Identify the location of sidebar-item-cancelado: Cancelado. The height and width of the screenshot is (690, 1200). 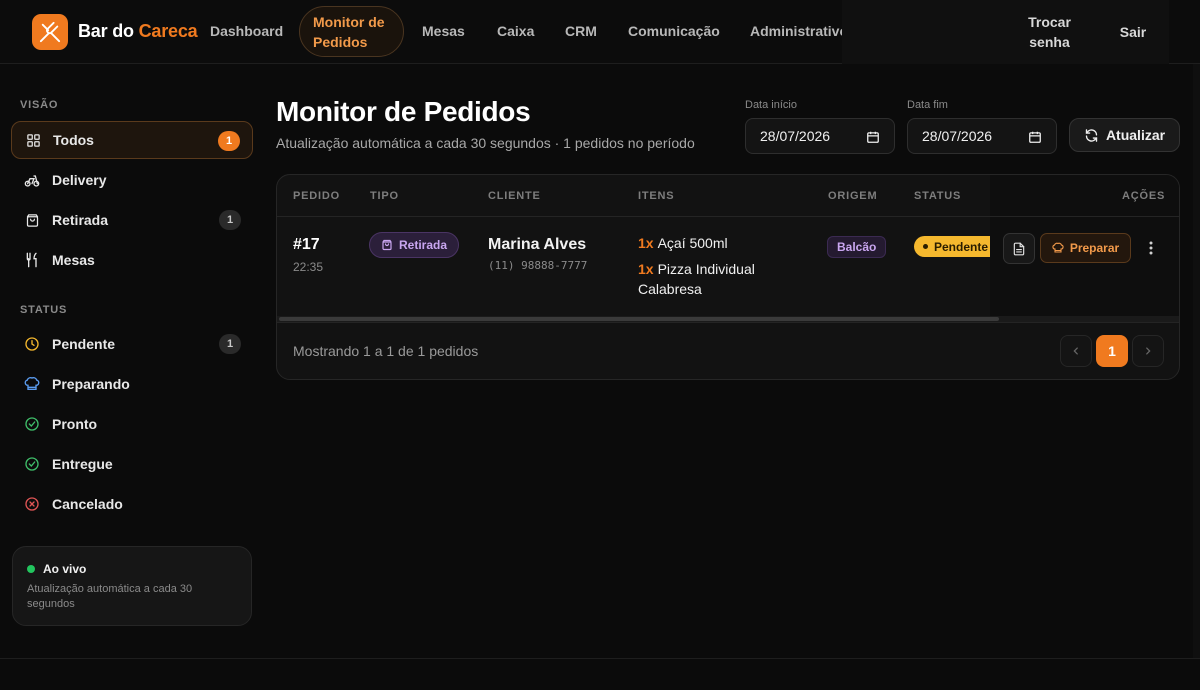
(132, 504).